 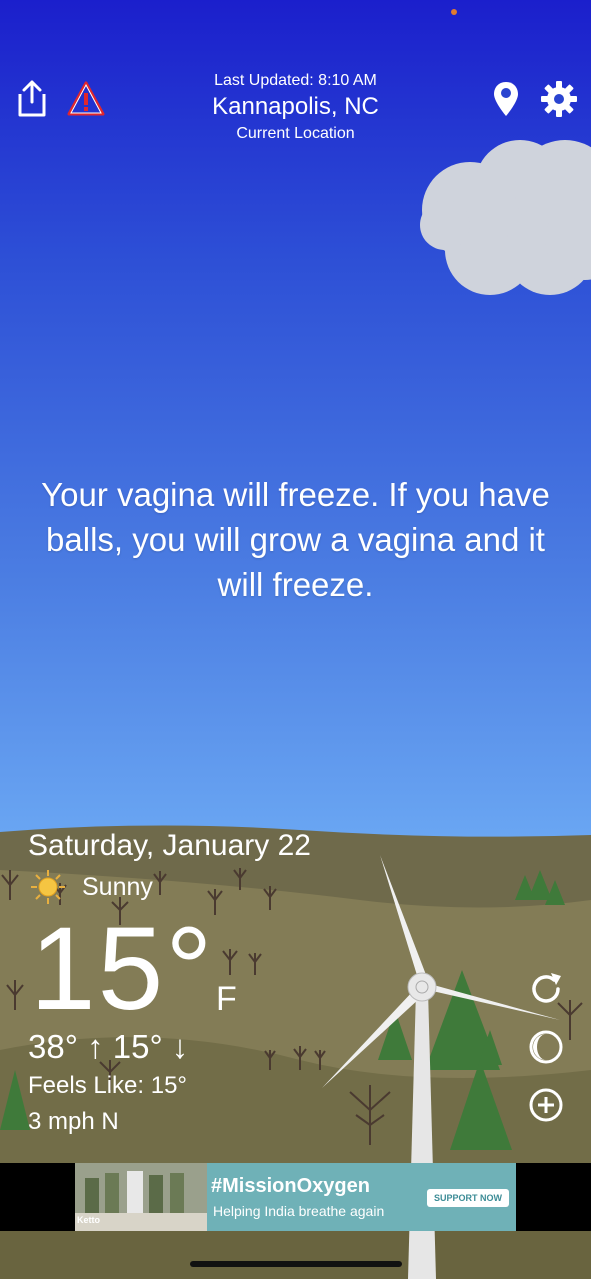 I want to click on cloud, so click(x=505, y=217).